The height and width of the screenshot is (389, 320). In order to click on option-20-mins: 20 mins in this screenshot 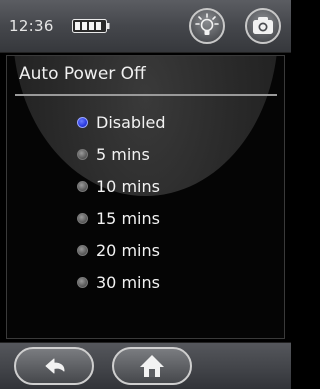, I will do `click(121, 250)`.